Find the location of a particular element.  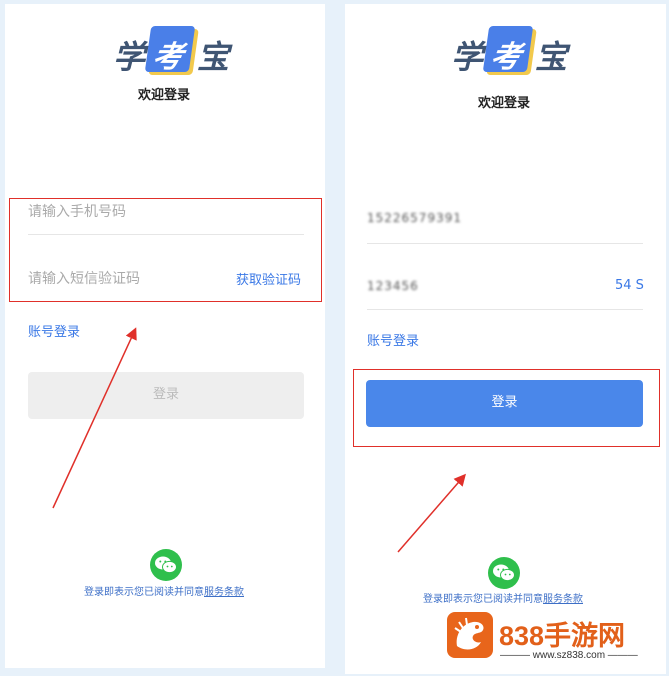

code-input: 123456 is located at coordinates (393, 286).